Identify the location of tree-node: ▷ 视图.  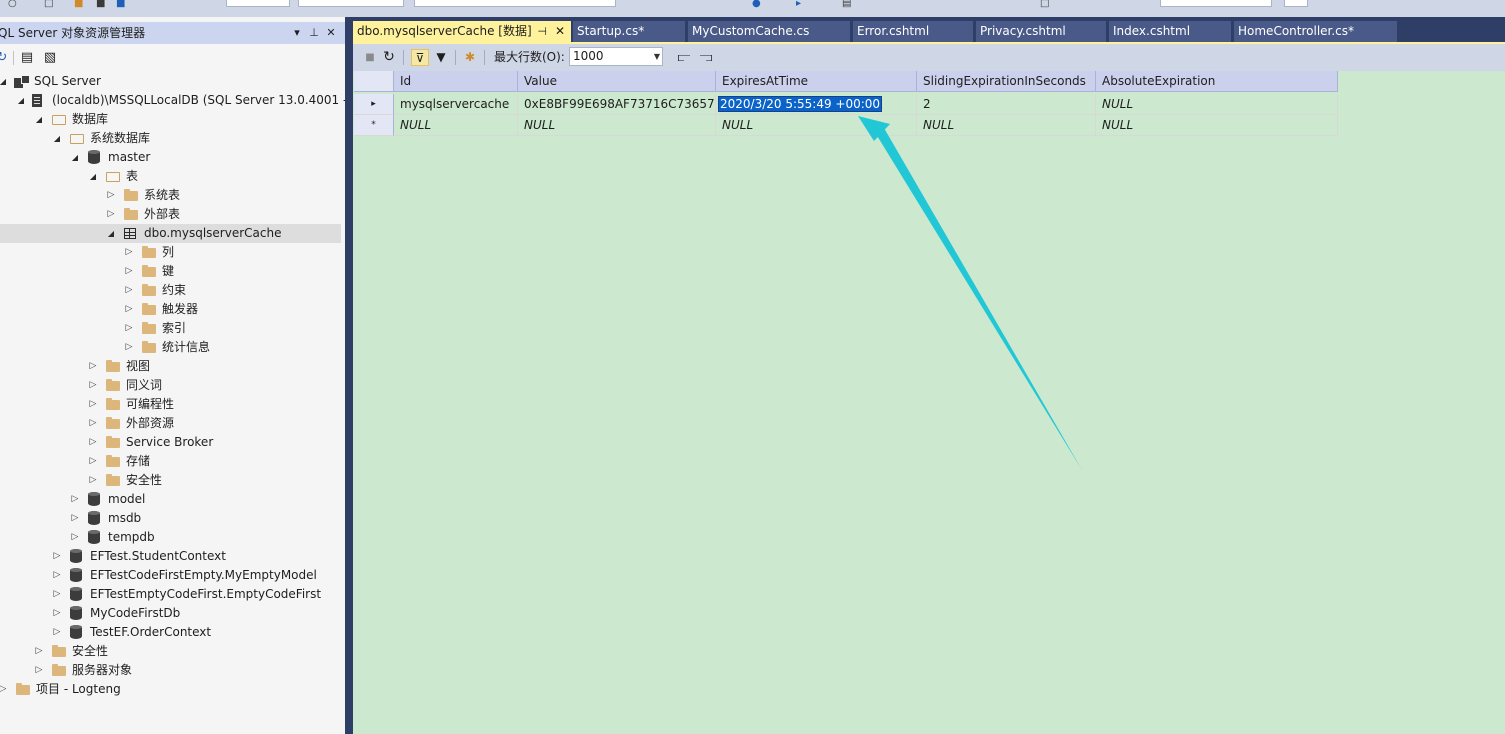
(172, 366).